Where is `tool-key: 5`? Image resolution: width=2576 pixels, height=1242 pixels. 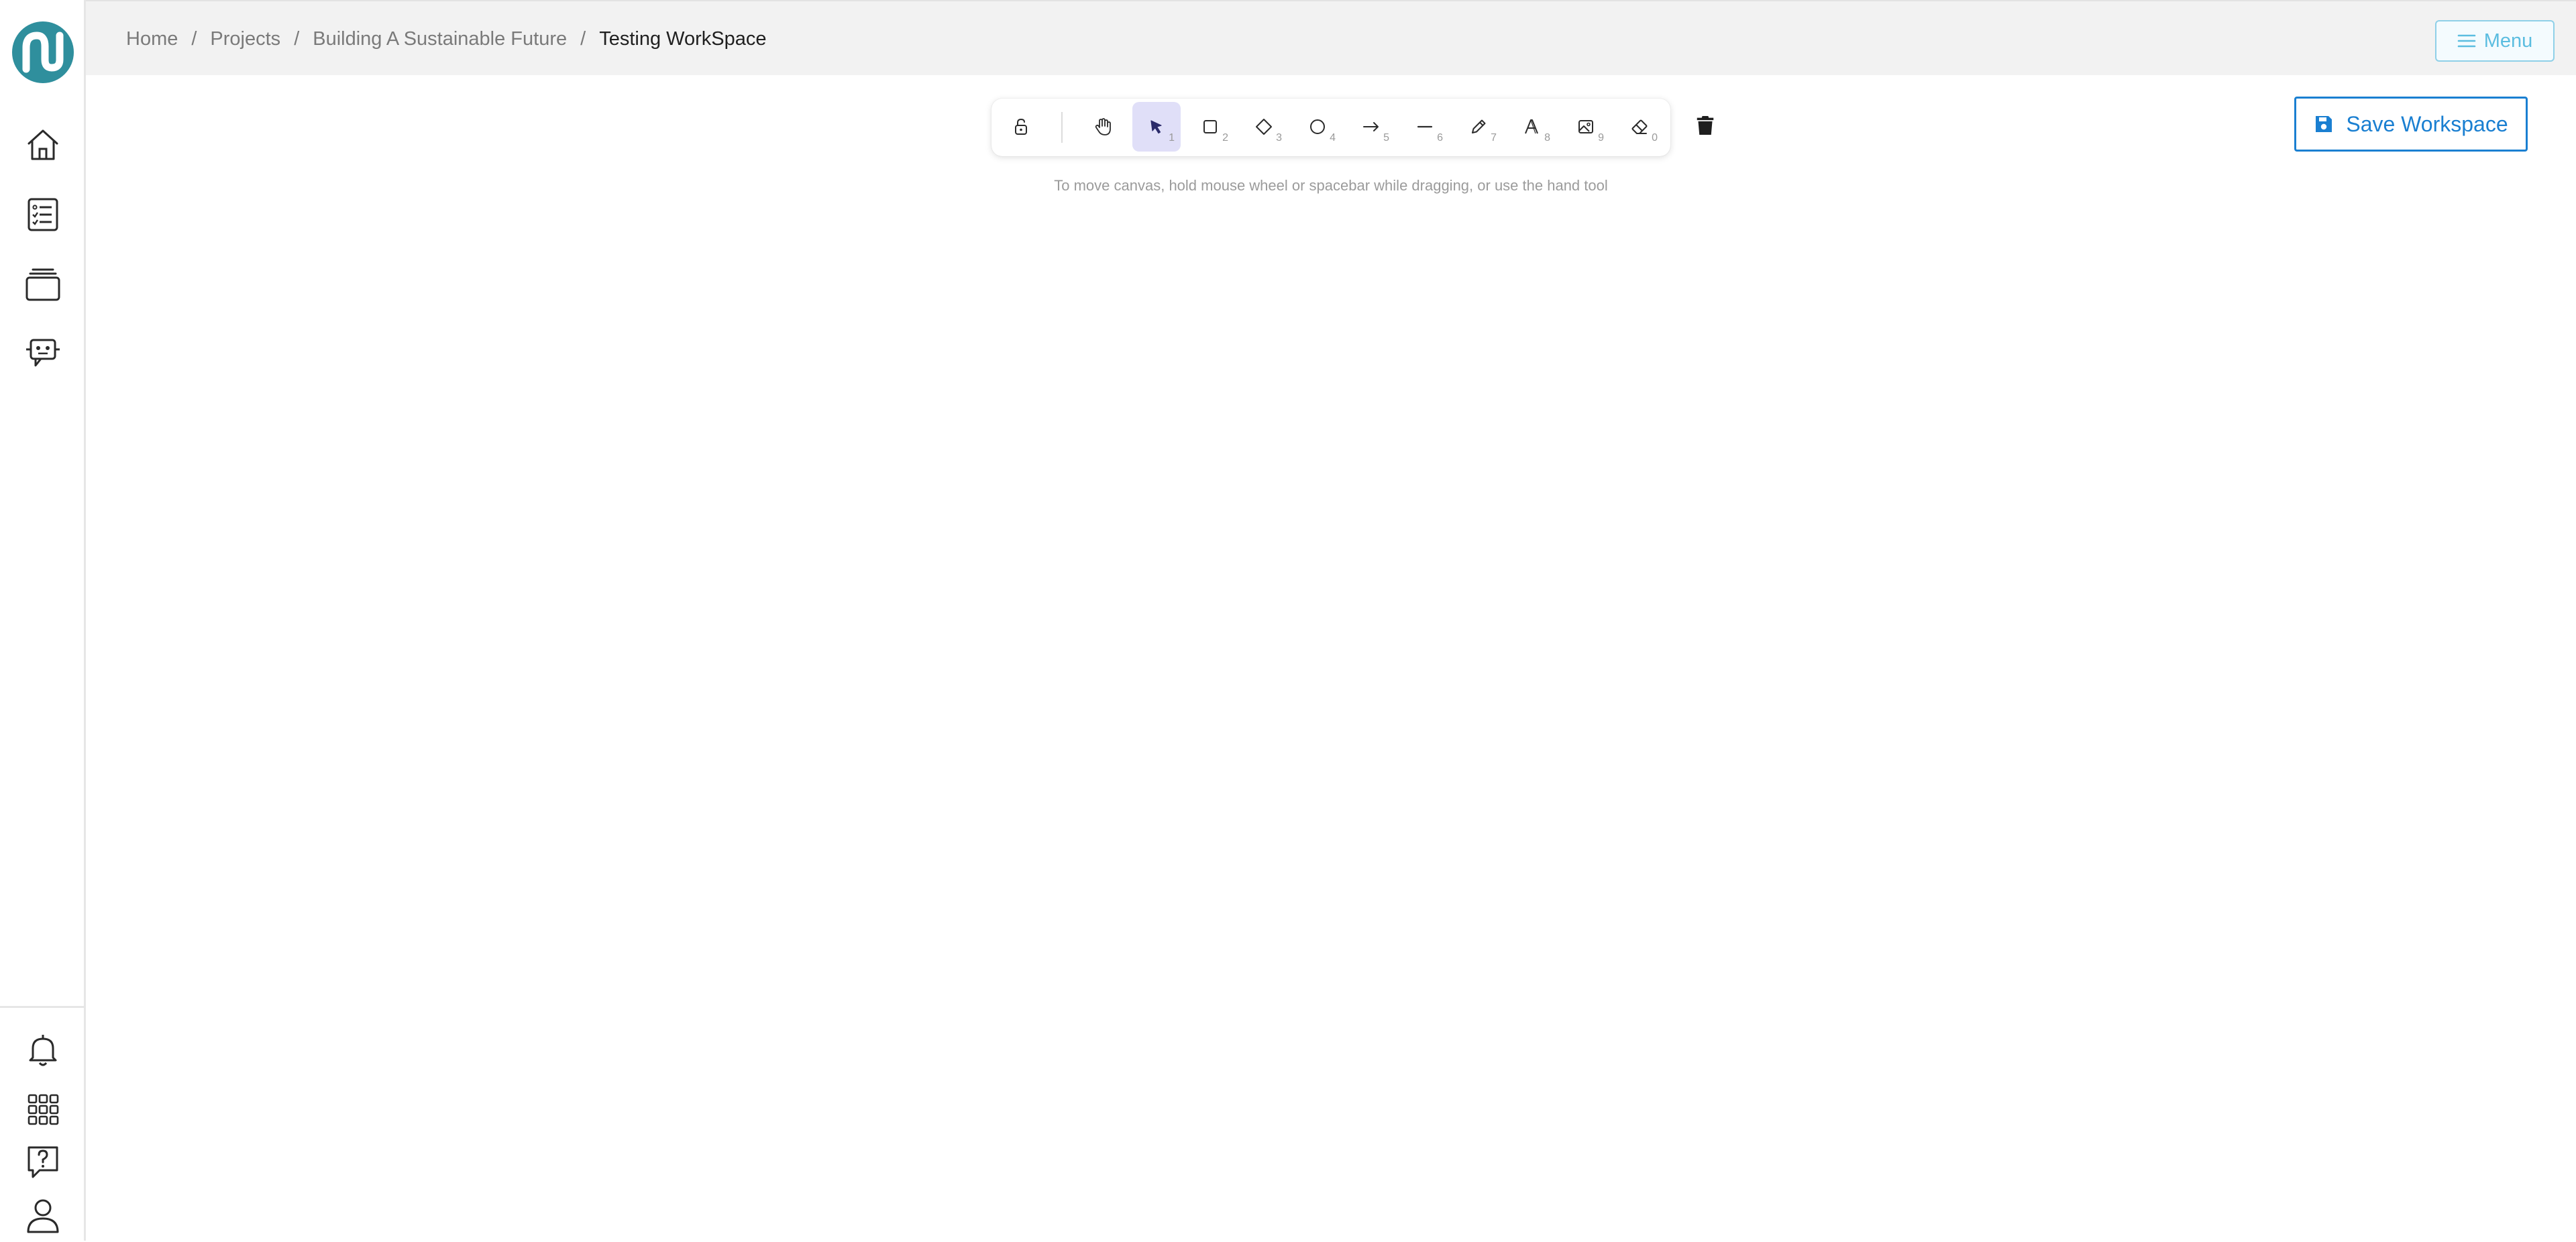 tool-key: 5 is located at coordinates (1386, 138).